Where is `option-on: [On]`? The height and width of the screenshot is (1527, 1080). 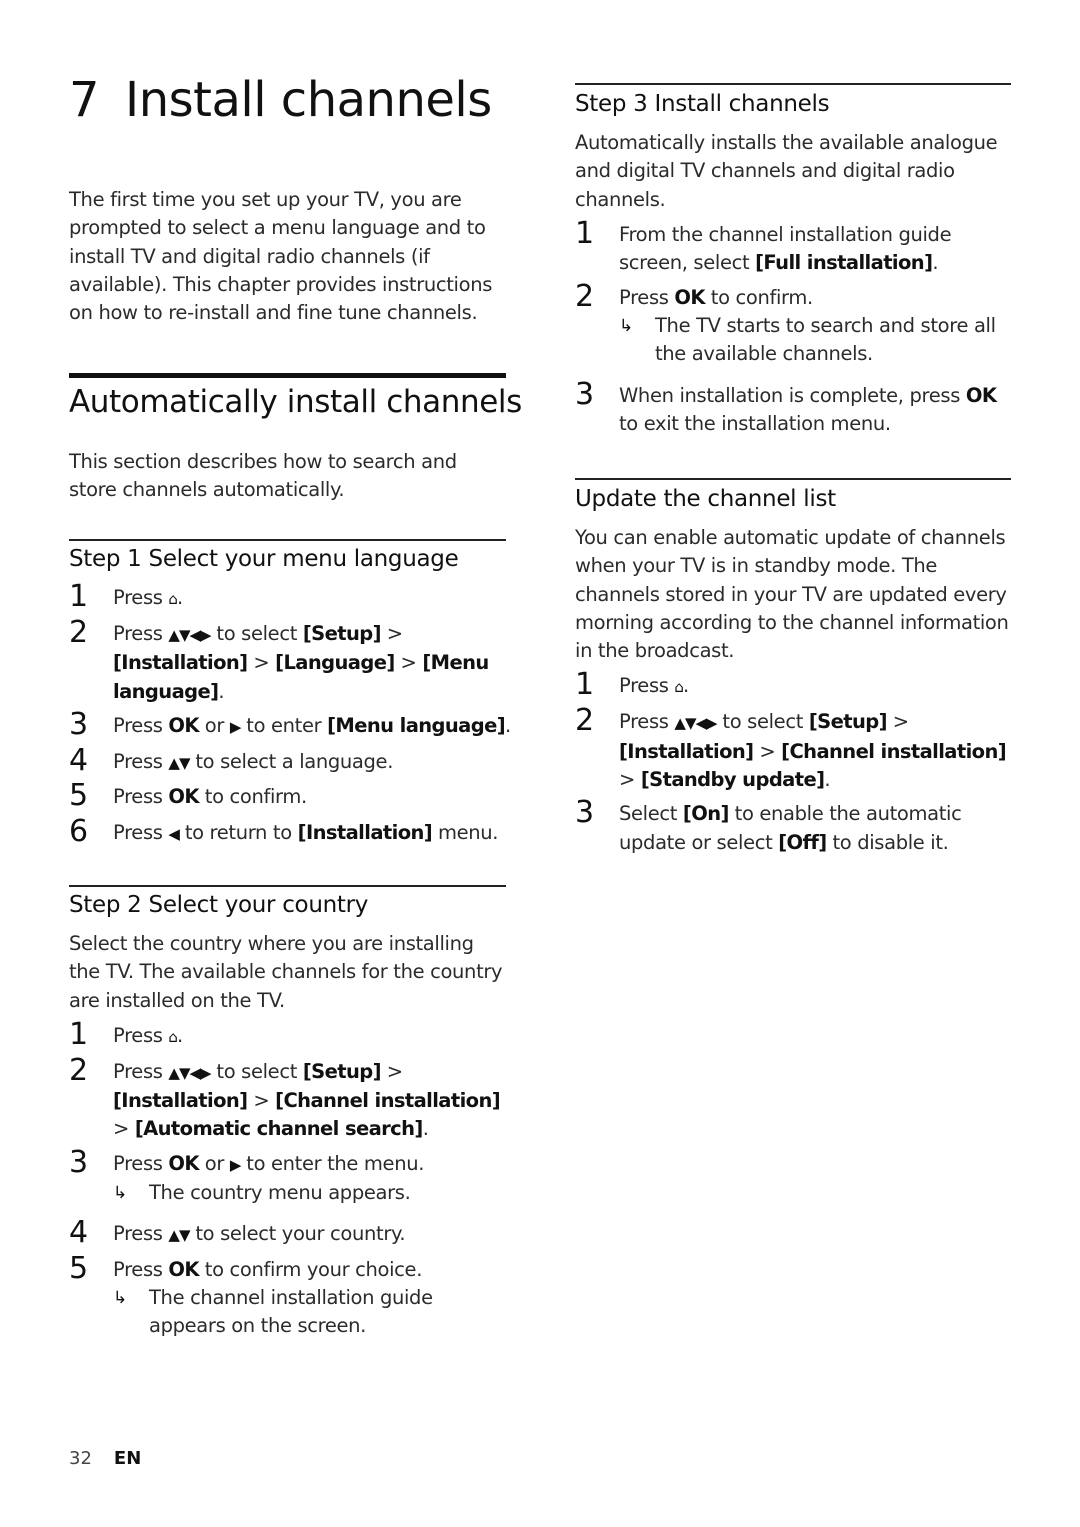 option-on: [On] is located at coordinates (705, 814).